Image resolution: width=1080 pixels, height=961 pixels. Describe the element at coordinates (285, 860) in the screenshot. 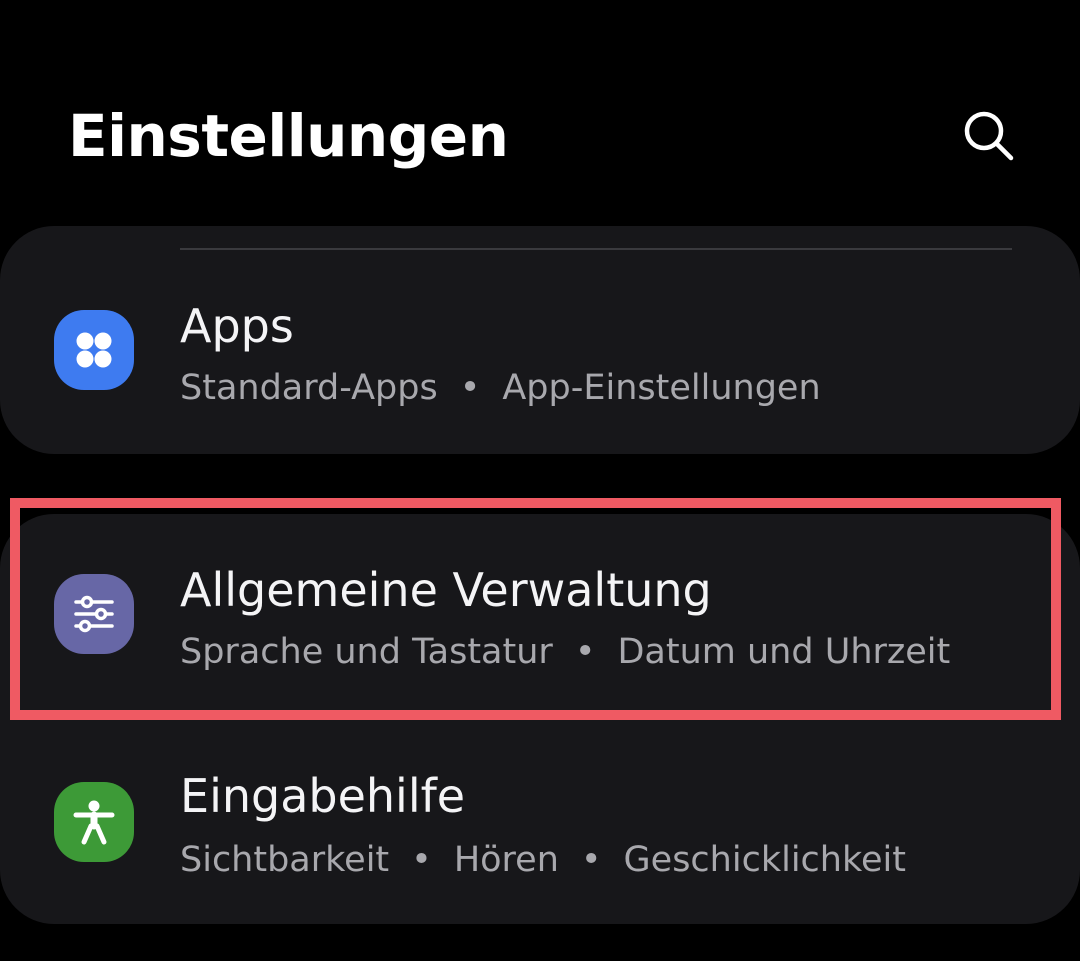

I see `subtitle-part: Sichtbarkeit` at that location.